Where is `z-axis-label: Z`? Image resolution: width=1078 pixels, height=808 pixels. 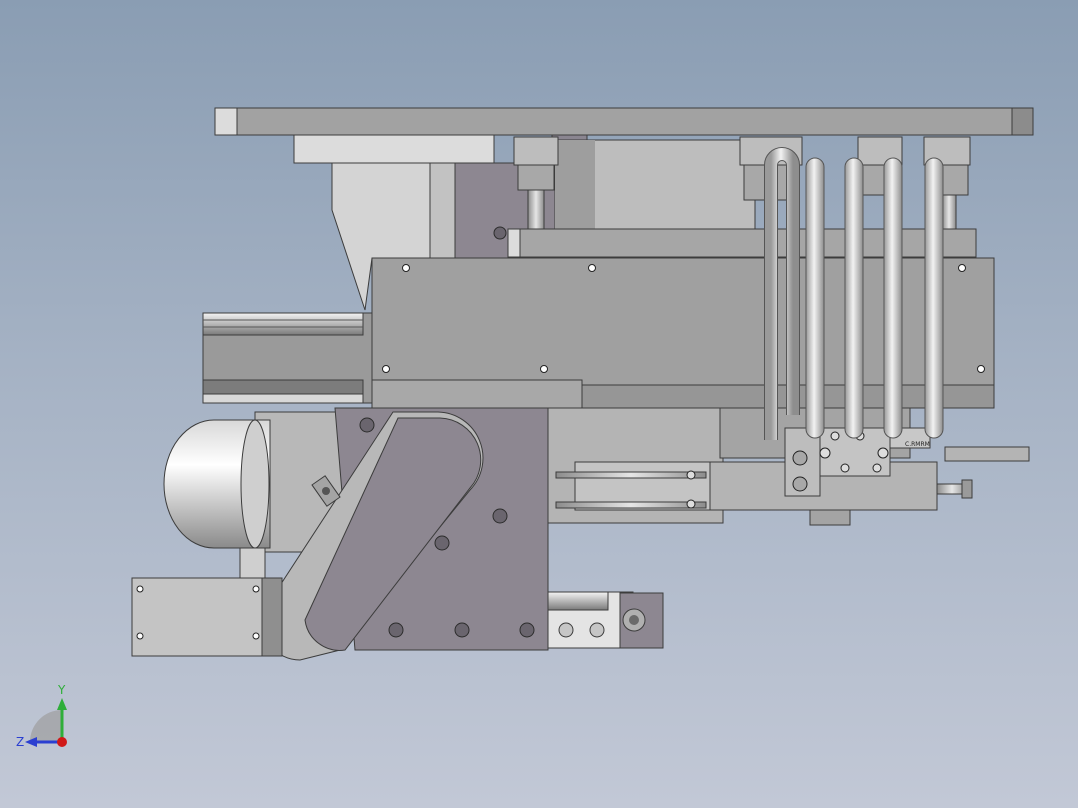 z-axis-label: Z is located at coordinates (20, 742).